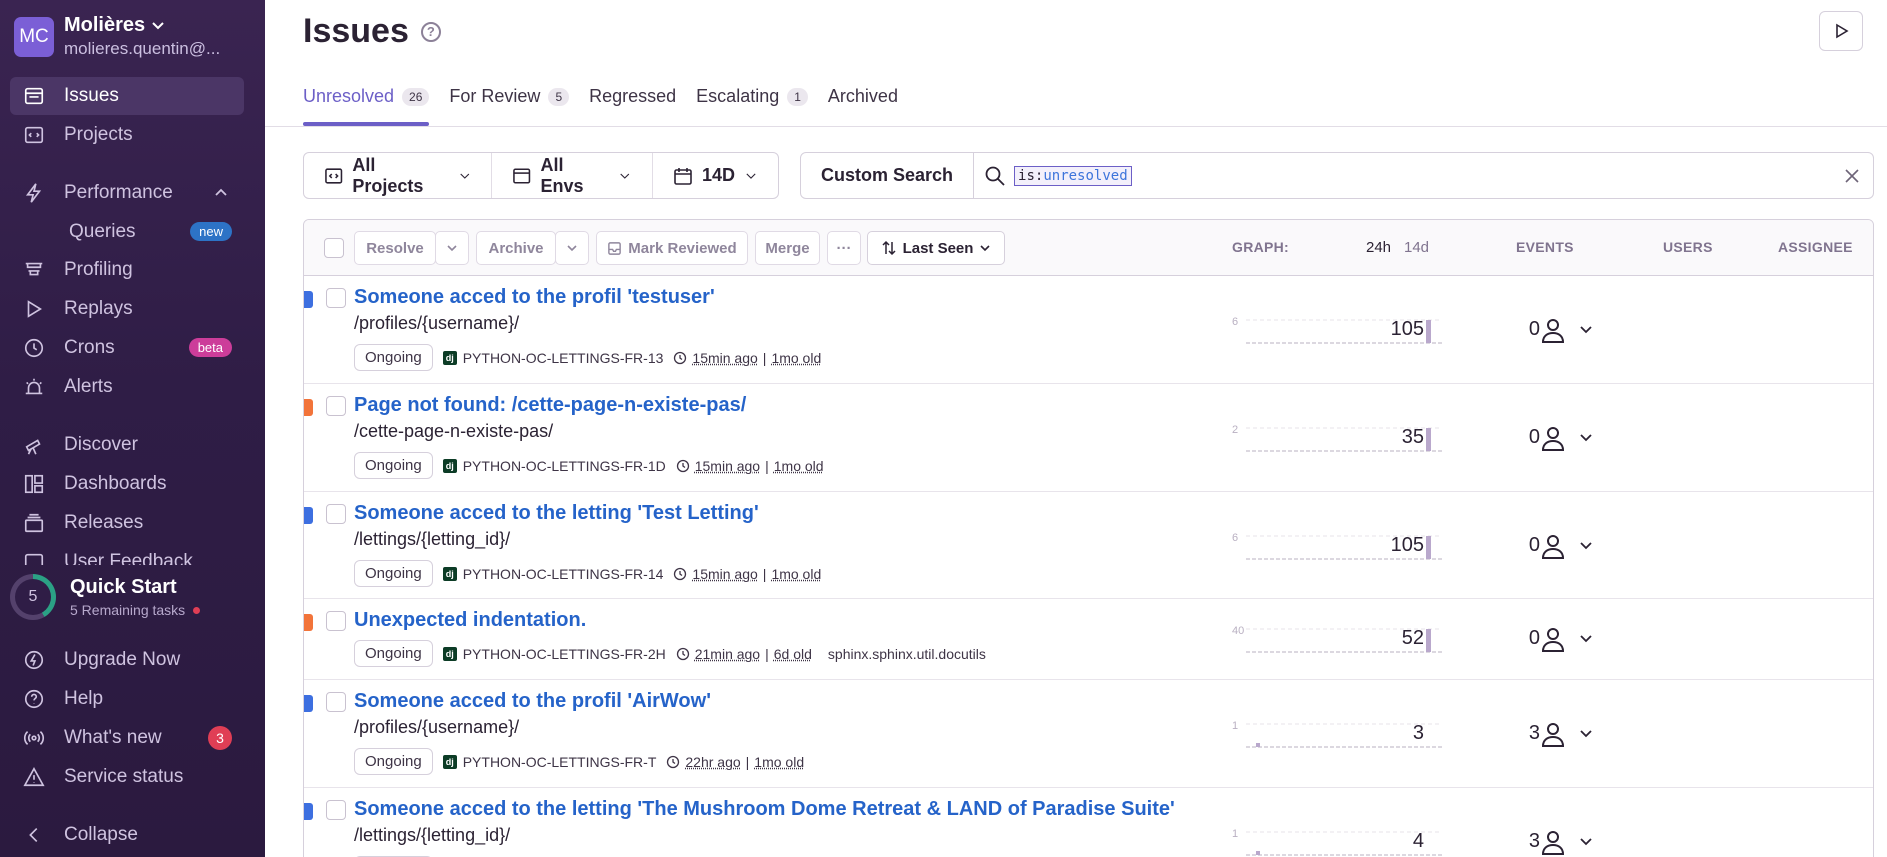 This screenshot has width=1887, height=857. What do you see at coordinates (1235, 430) in the screenshot?
I see `sparkline-max-label: 2` at bounding box center [1235, 430].